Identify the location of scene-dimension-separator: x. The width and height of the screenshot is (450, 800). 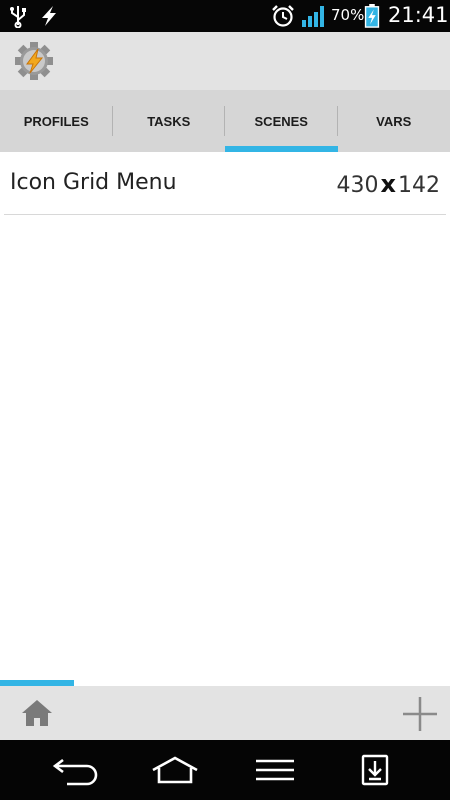
(388, 184).